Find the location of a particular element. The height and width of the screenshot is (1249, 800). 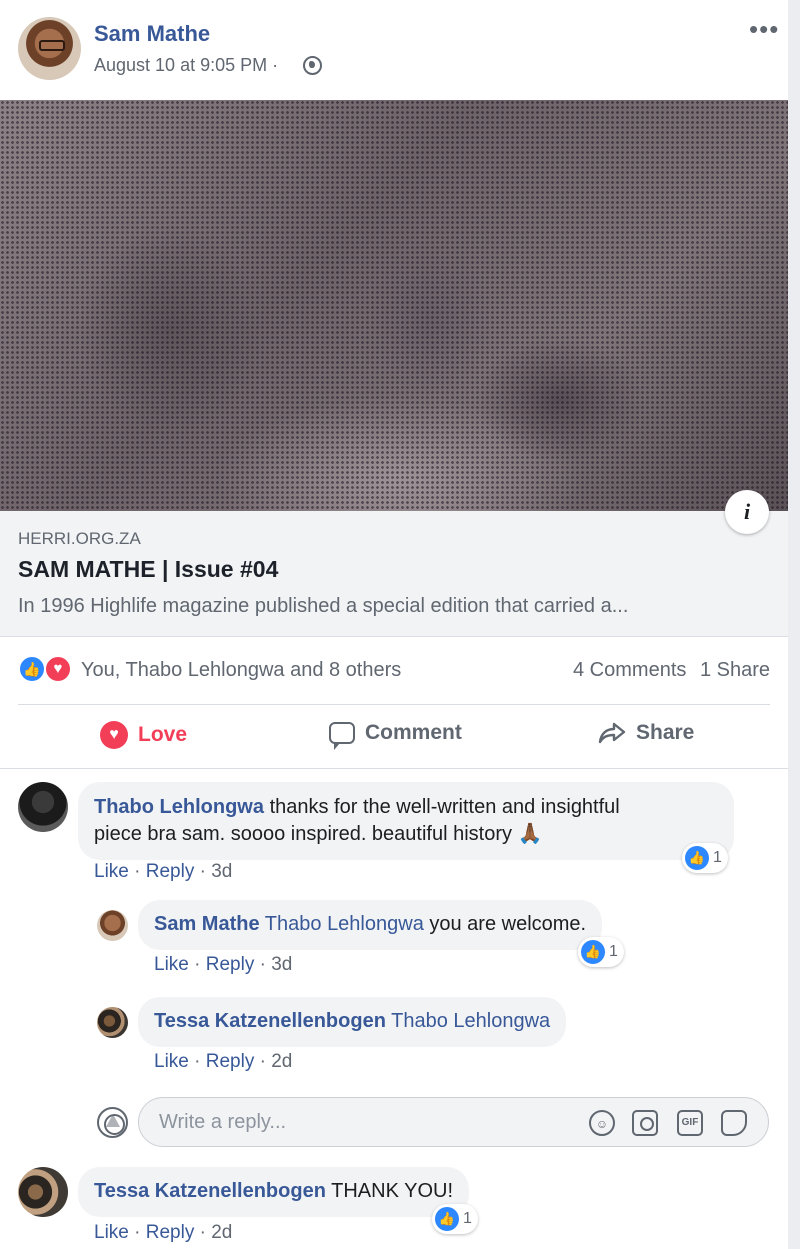

share-label: Share is located at coordinates (665, 732).